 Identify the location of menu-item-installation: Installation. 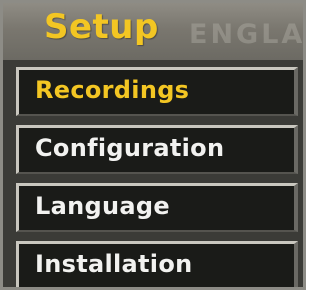
(157, 264).